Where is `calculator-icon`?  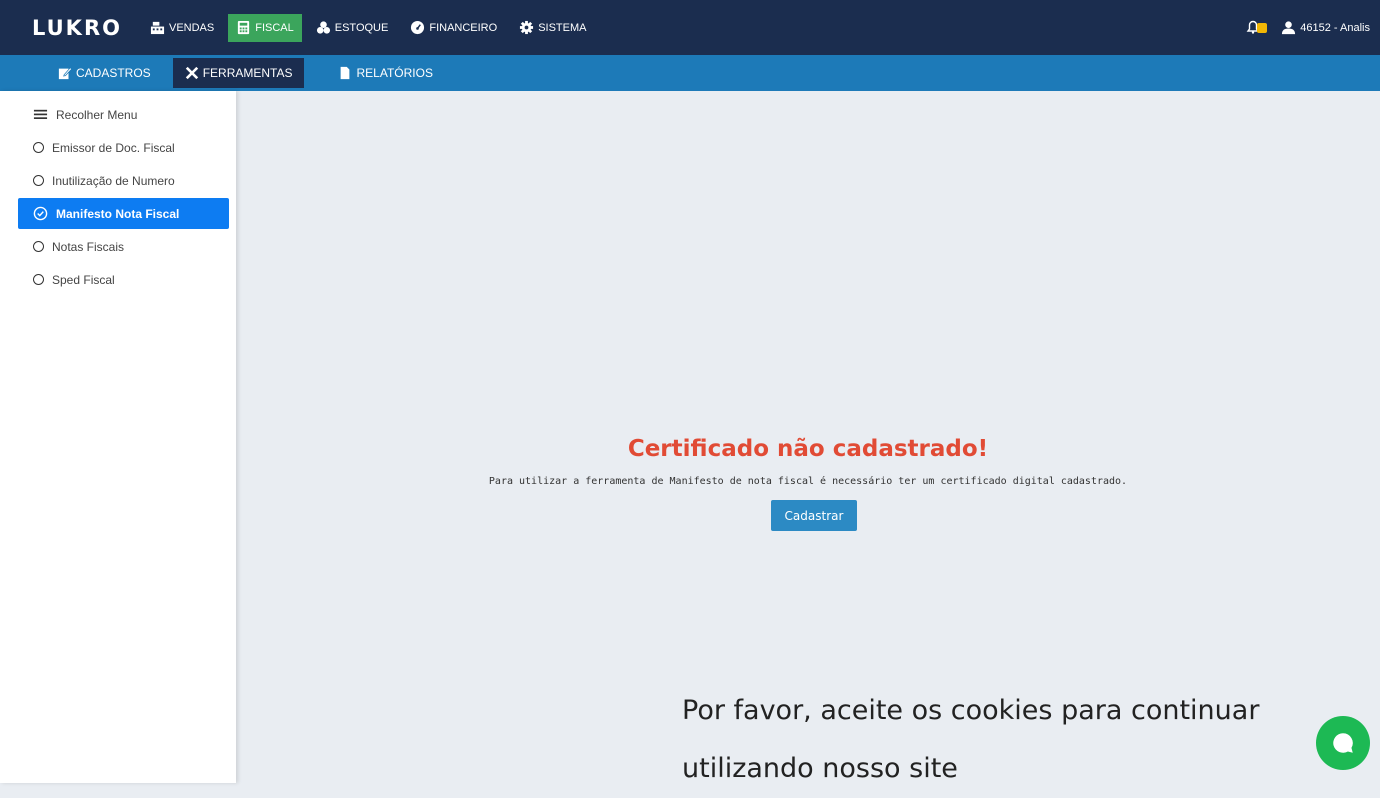
calculator-icon is located at coordinates (244, 27).